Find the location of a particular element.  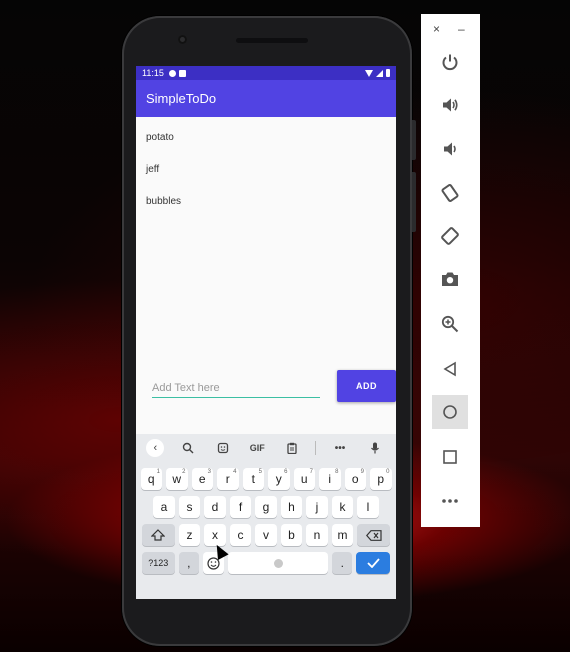

key-d: d is located at coordinates (215, 507).